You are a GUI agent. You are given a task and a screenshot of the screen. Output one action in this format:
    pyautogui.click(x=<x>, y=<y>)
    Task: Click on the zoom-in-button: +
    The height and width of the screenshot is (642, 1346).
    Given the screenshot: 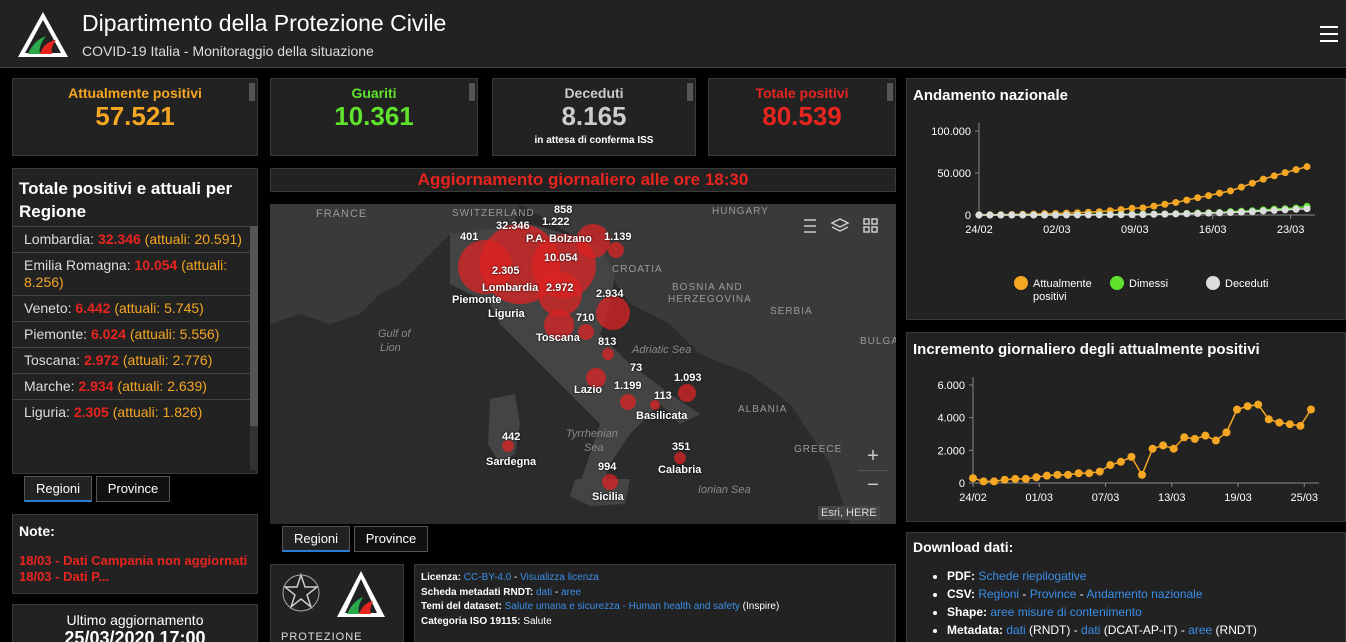 What is the action you would take?
    pyautogui.click(x=873, y=456)
    